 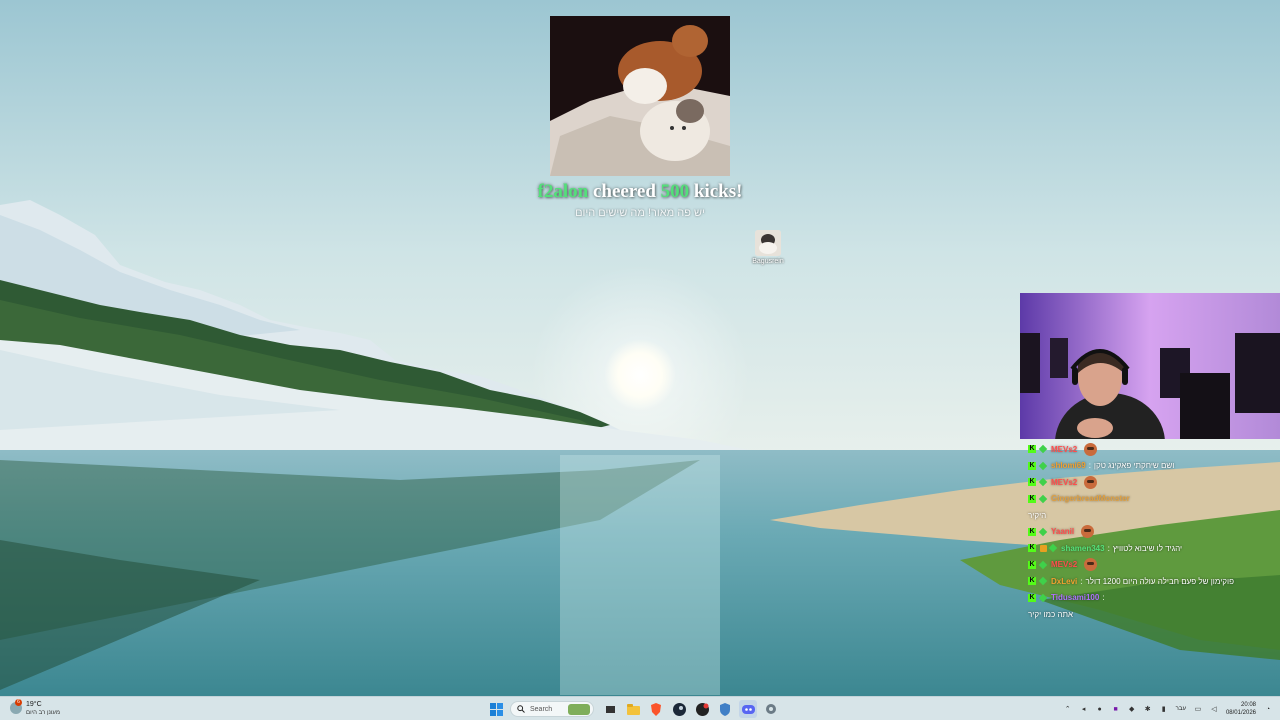 What do you see at coordinates (1090, 499) in the screenshot?
I see `chat-username: GingerbreadMonster` at bounding box center [1090, 499].